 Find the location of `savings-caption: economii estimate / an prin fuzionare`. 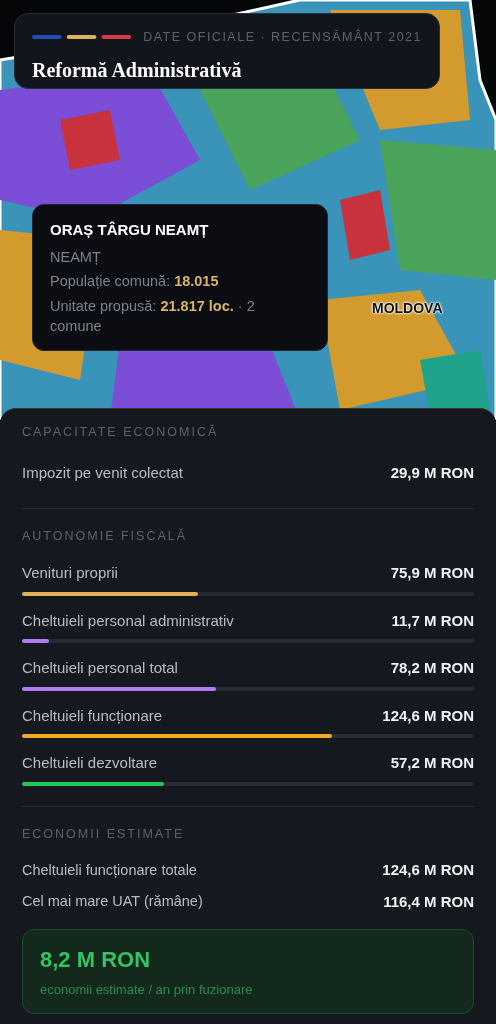

savings-caption: economii estimate / an prin fuzionare is located at coordinates (147, 990).